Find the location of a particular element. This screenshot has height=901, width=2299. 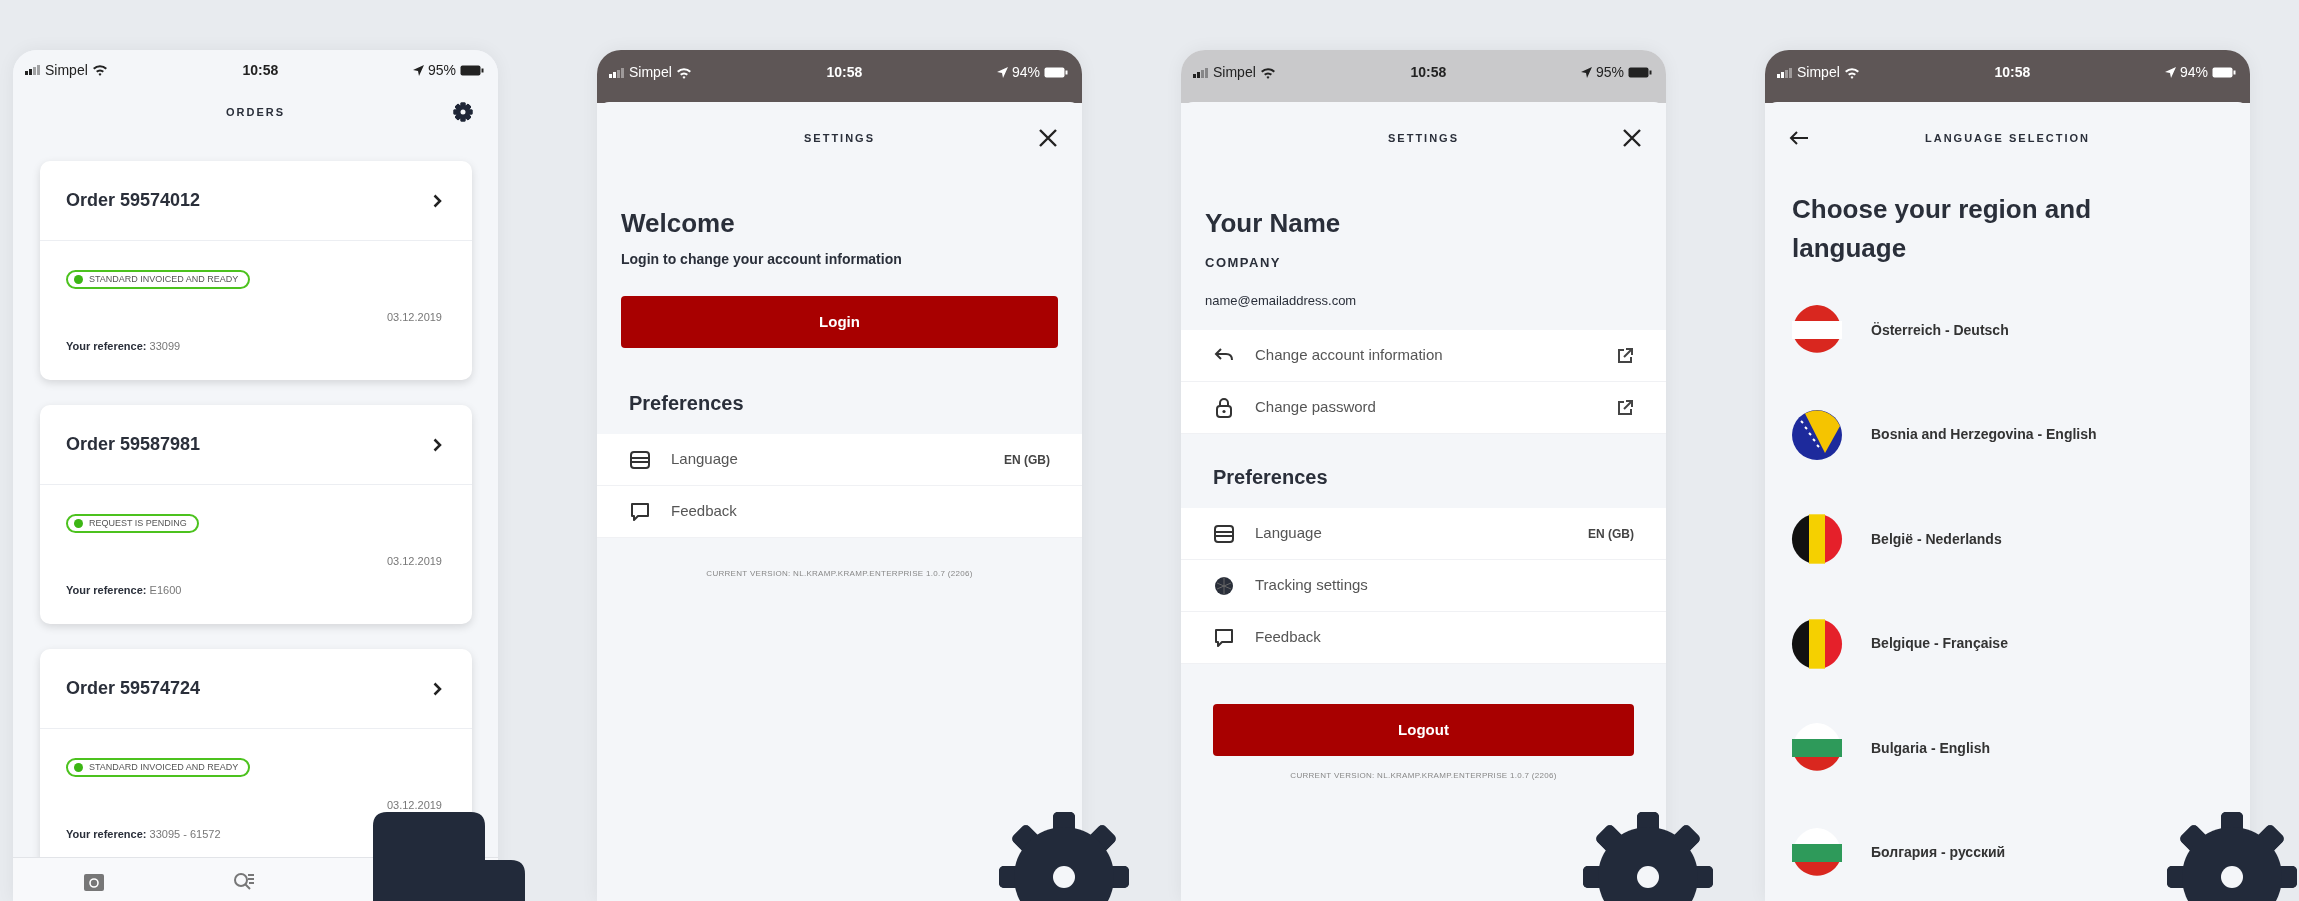

language-option: België - Nederlands is located at coordinates (1888, 539).